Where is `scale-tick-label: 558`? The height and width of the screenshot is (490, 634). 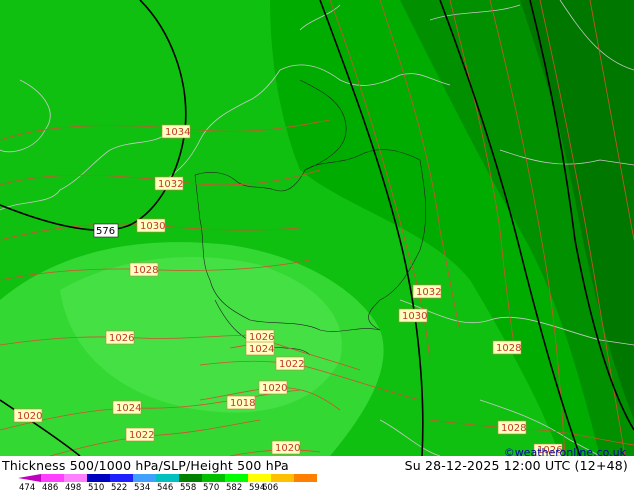 scale-tick-label: 558 is located at coordinates (188, 486).